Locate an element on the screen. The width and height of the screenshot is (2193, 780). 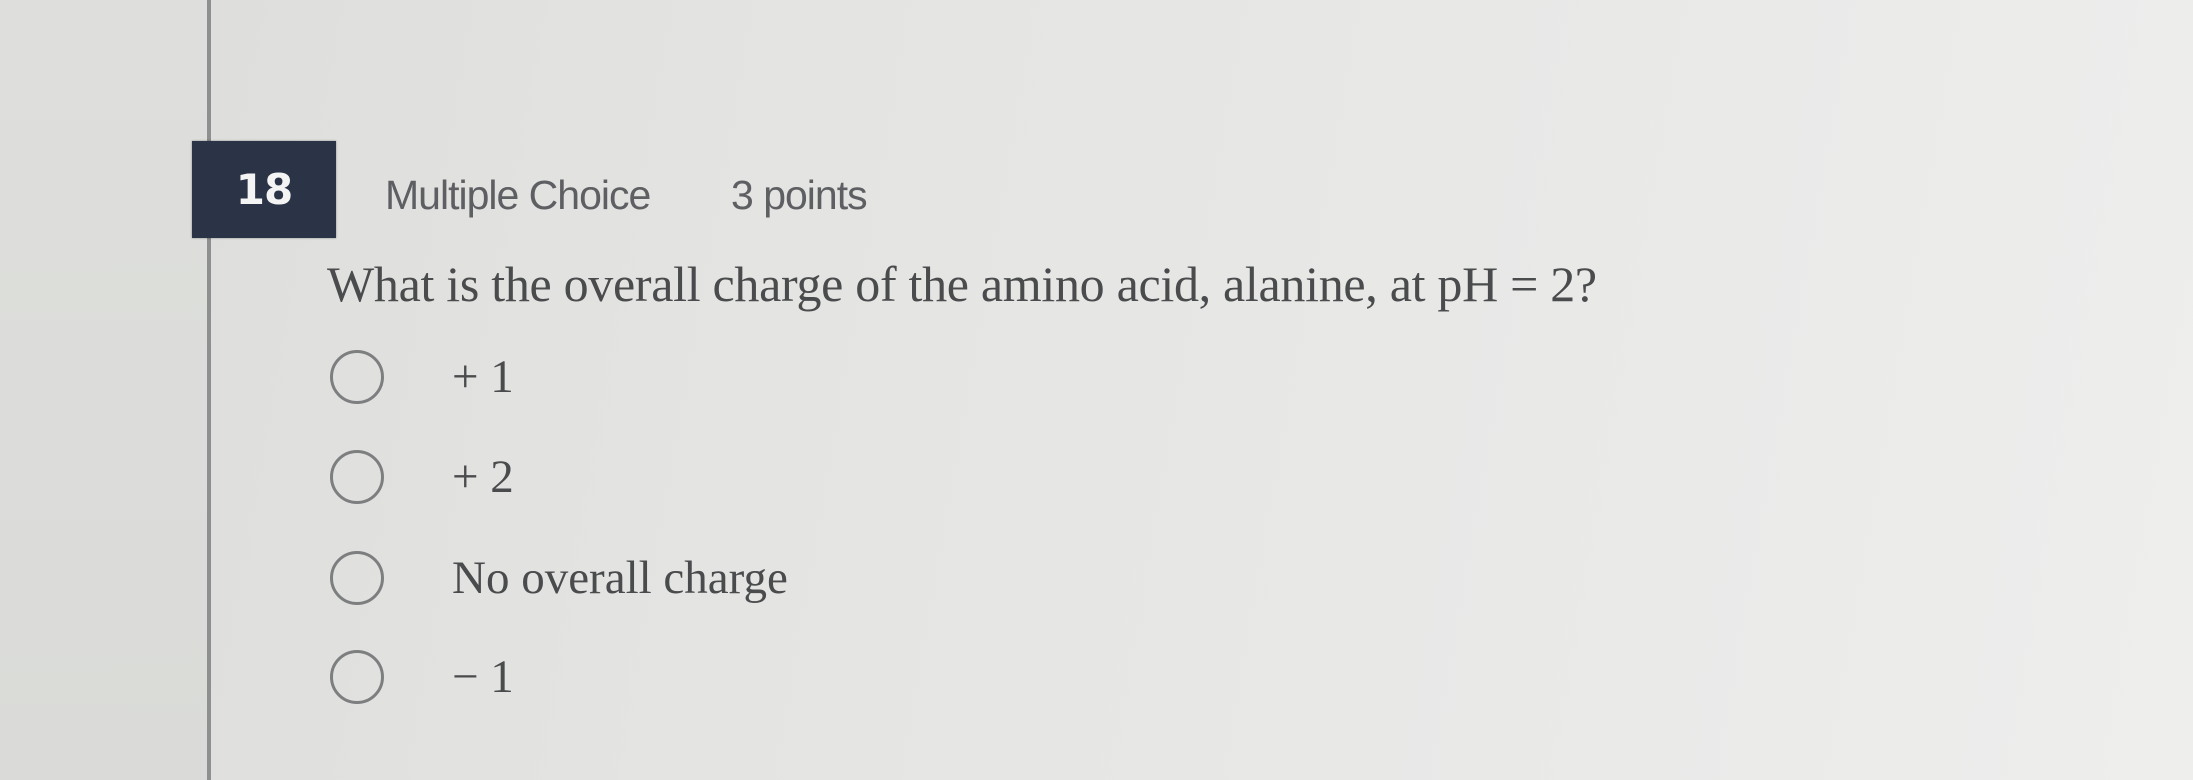
question-number-badge: 18 is located at coordinates (264, 189).